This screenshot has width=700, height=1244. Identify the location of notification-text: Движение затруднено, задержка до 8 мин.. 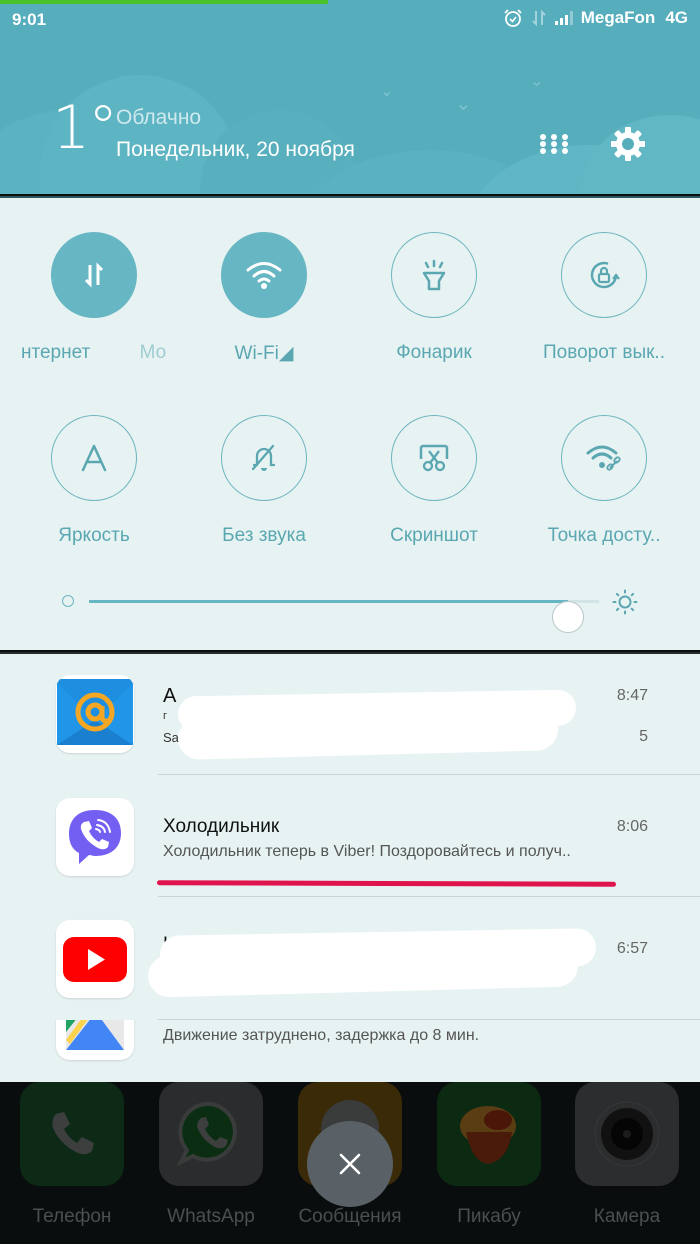
(321, 1035).